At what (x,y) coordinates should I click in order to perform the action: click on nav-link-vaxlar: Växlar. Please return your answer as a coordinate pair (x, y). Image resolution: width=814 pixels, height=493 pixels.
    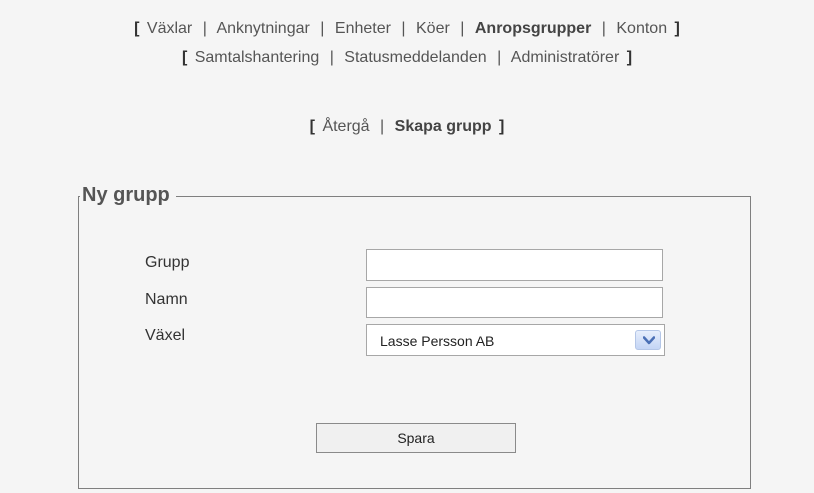
    Looking at the image, I should click on (169, 28).